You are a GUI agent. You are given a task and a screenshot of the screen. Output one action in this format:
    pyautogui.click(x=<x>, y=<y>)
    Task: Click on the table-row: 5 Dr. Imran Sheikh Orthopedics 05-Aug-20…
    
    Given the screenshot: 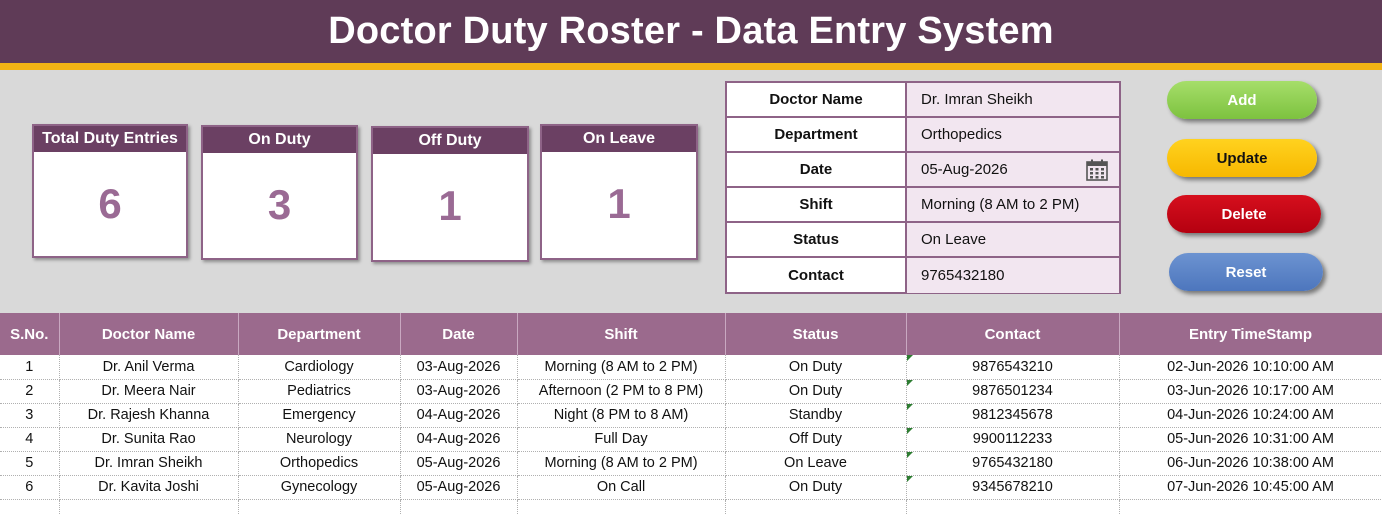 What is the action you would take?
    pyautogui.click(x=691, y=463)
    